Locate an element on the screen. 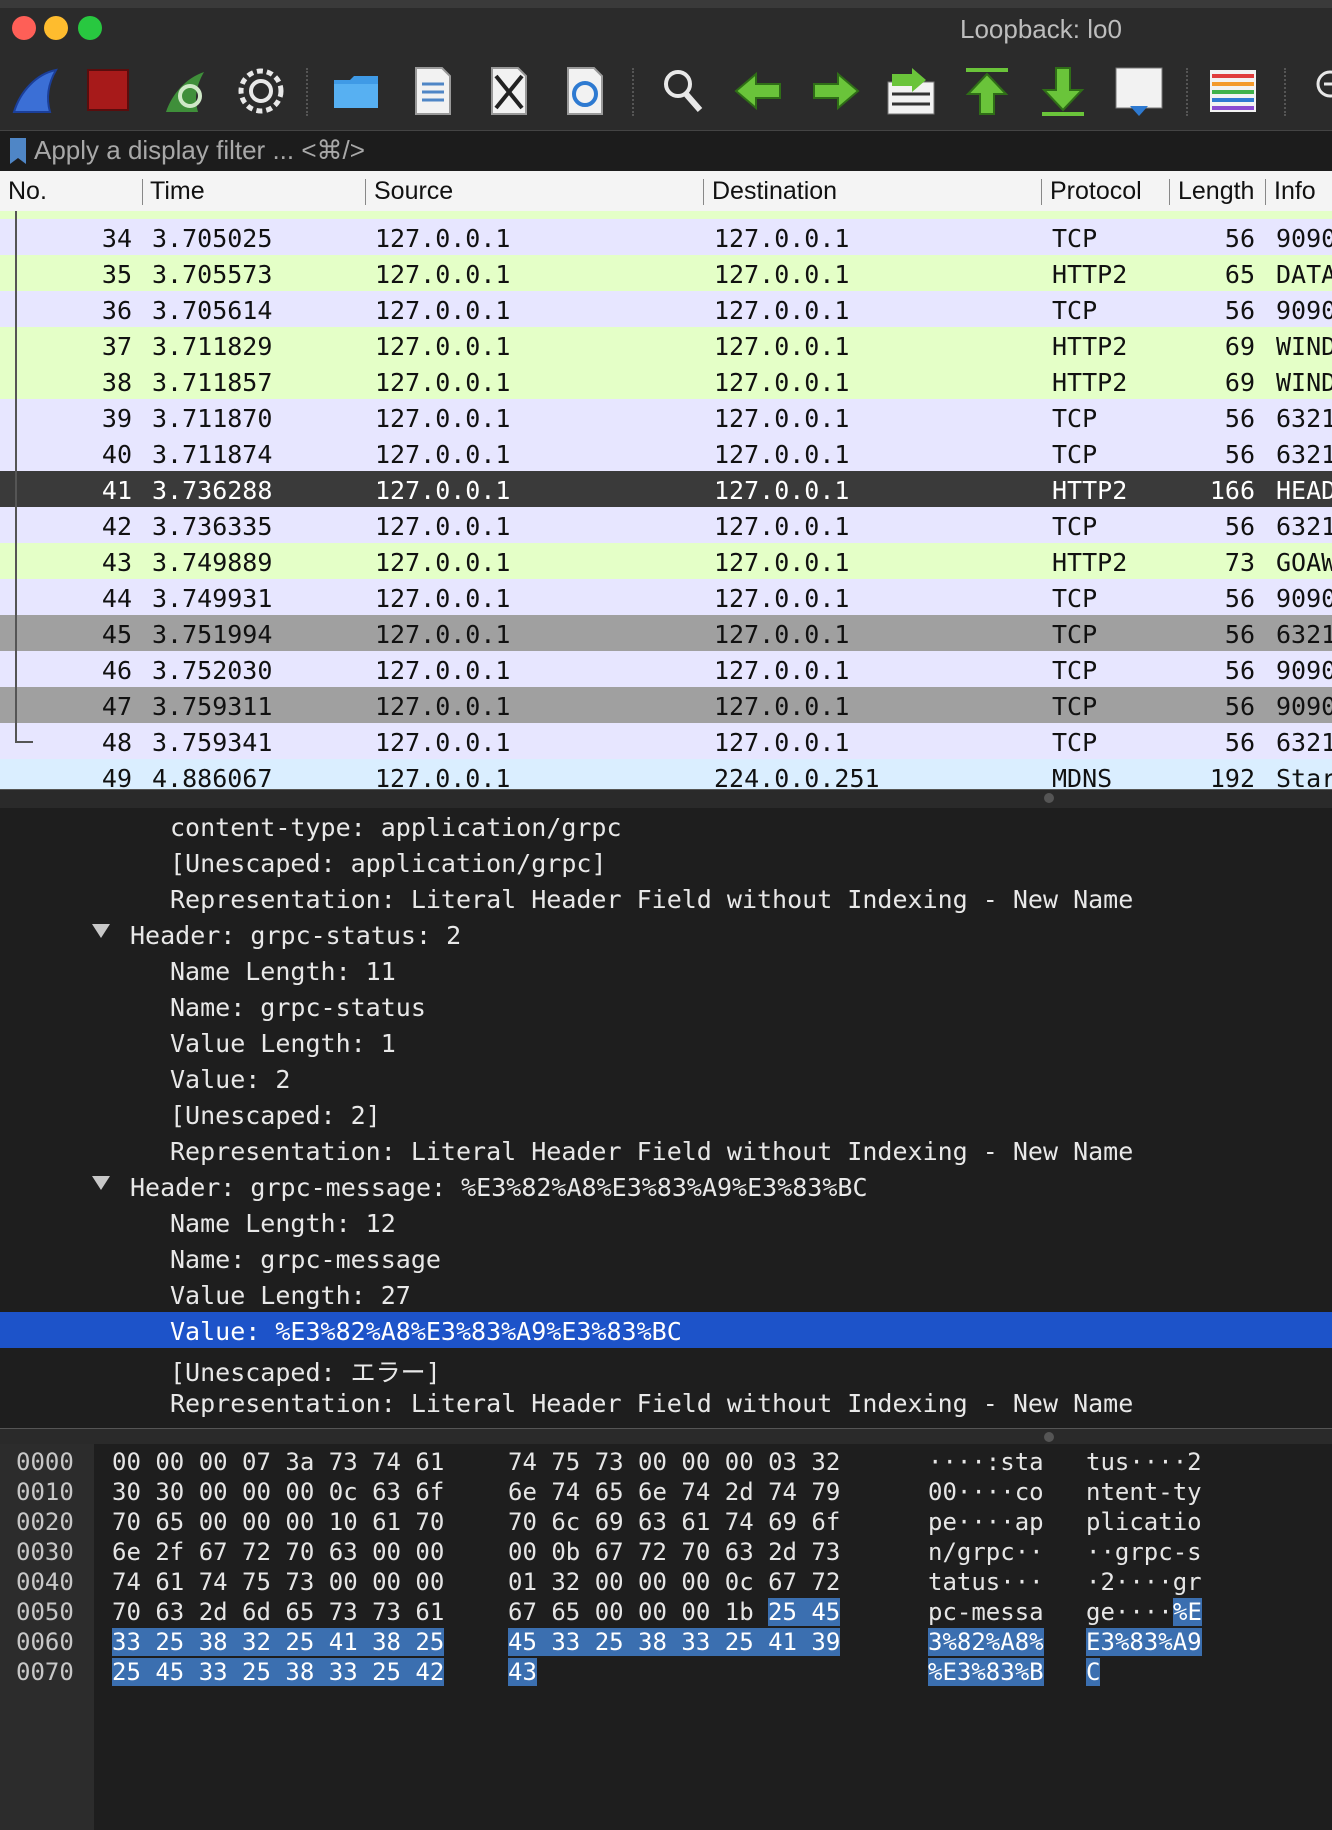  ascii-bytes-highlighted: C is located at coordinates (1093, 1672).